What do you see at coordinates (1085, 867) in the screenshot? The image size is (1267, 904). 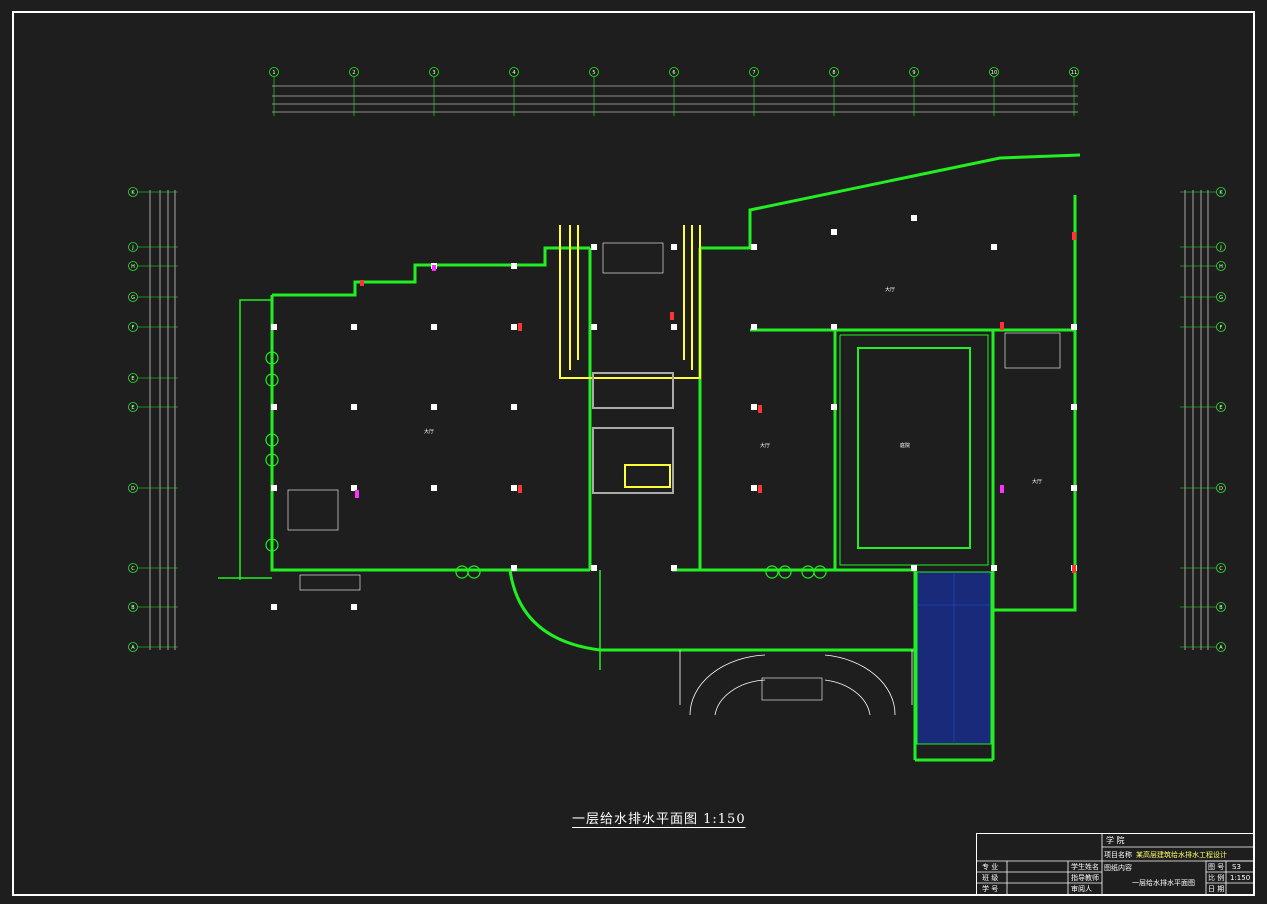 I see `tb-student-name-label: 学生姓名` at bounding box center [1085, 867].